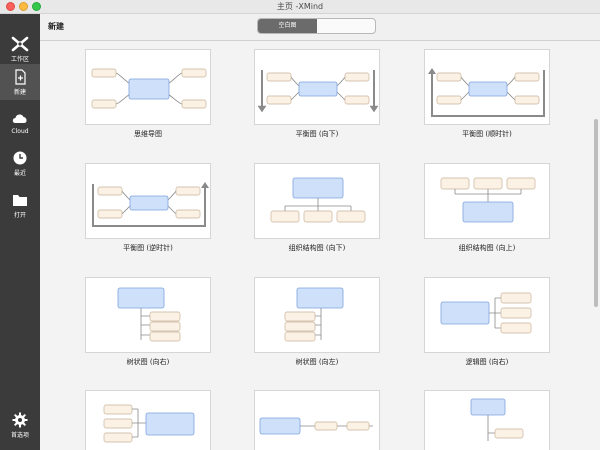 This screenshot has height=450, width=600. I want to click on tree-right-preview, so click(149, 314).